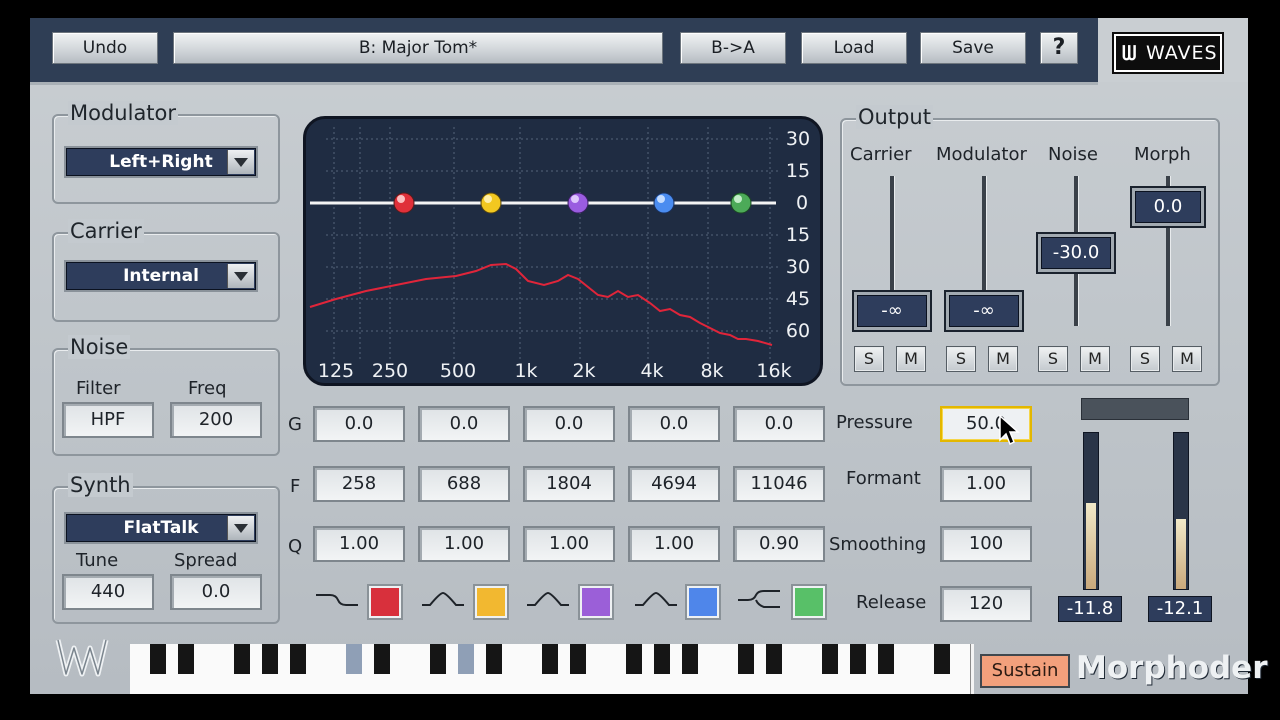  I want to click on band-2-freq-field: 688, so click(464, 484).